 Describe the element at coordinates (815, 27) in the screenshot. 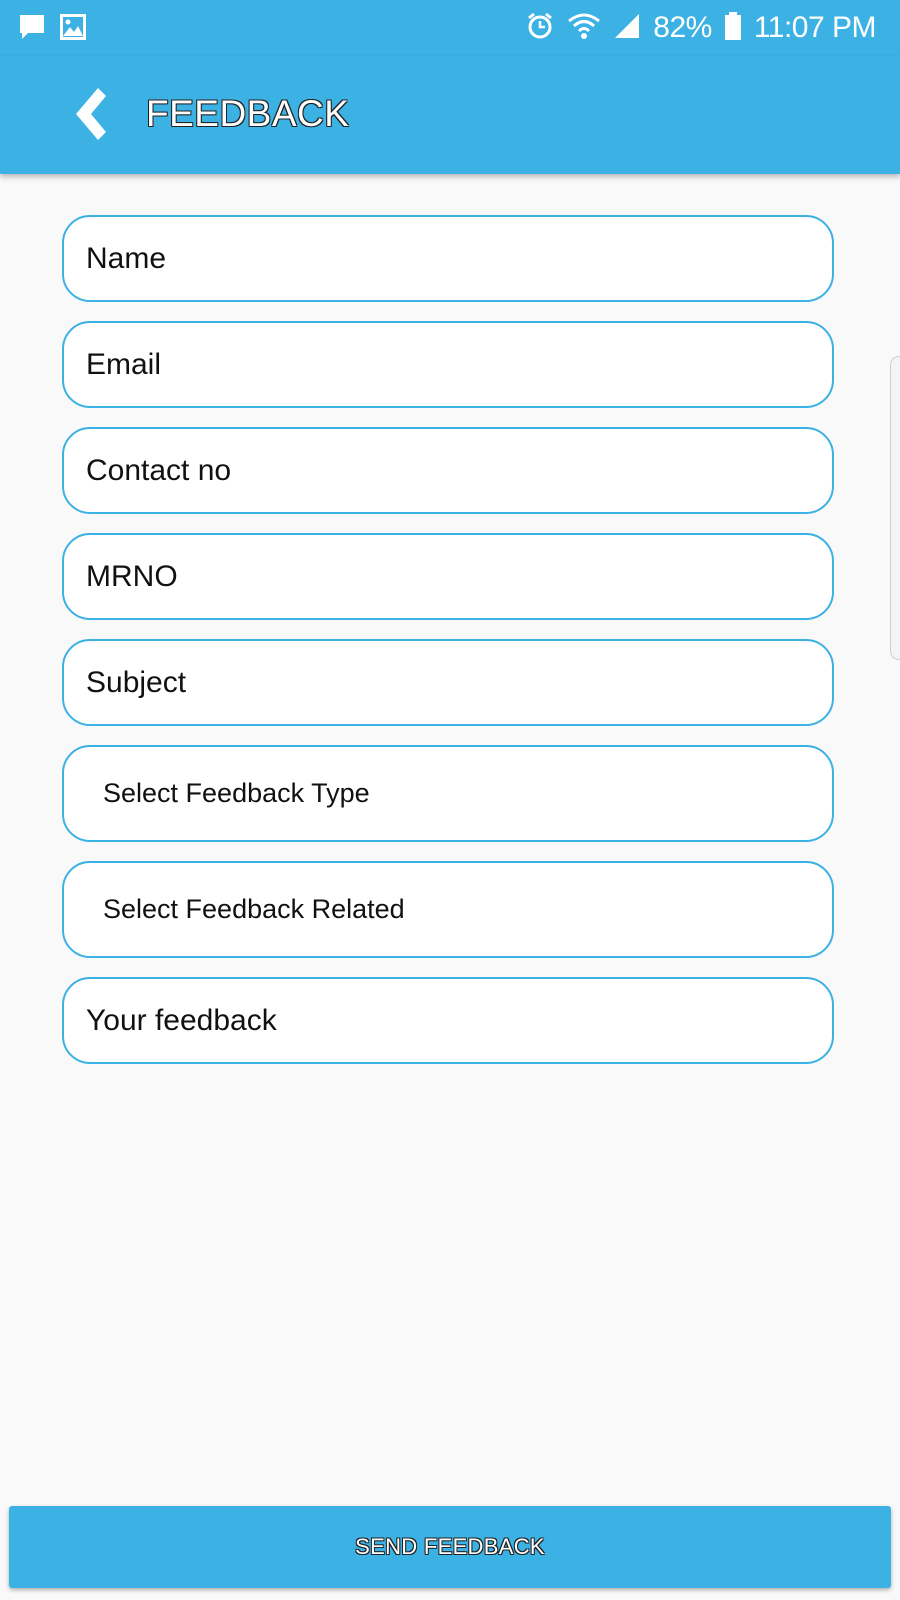

I see `clock: 11:07 PM` at that location.